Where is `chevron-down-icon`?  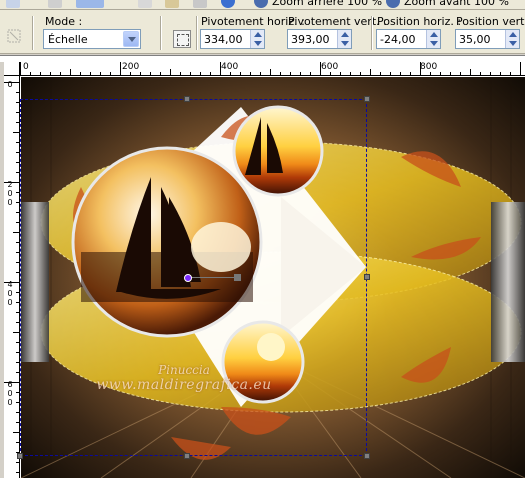 chevron-down-icon is located at coordinates (131, 39).